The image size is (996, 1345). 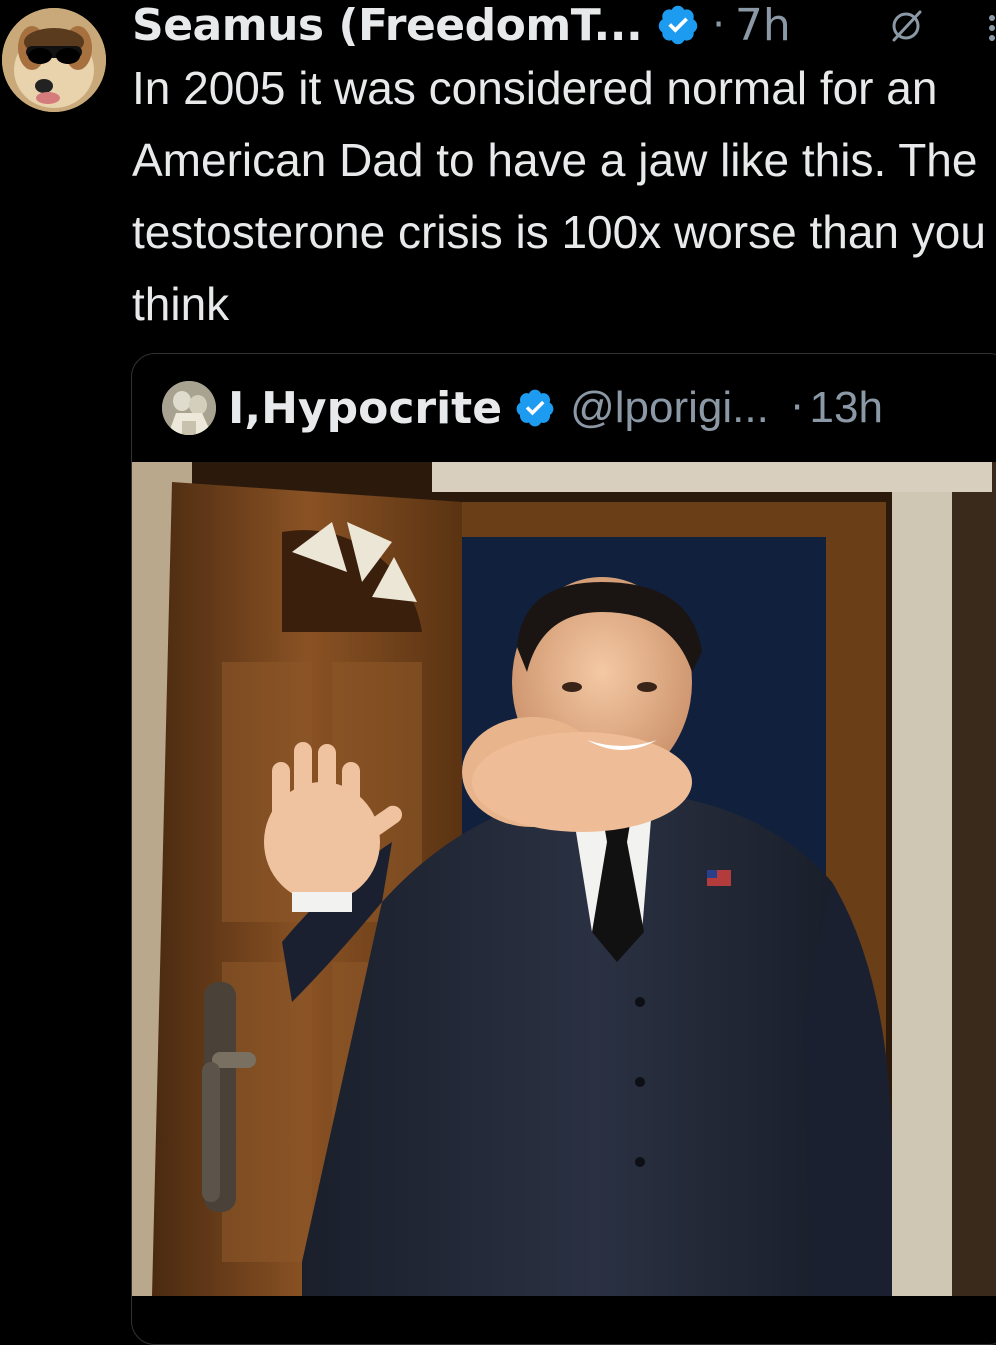 What do you see at coordinates (846, 408) in the screenshot?
I see `quoted-tweet-timestamp: 13h` at bounding box center [846, 408].